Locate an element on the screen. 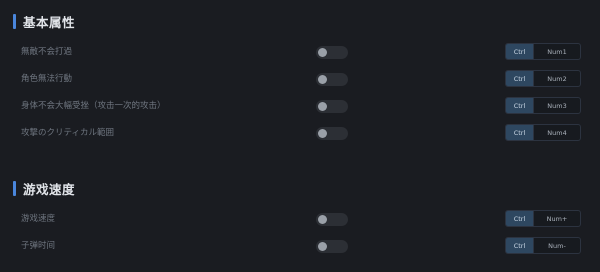 The image size is (600, 272). section-title: 基本属性 is located at coordinates (49, 22).